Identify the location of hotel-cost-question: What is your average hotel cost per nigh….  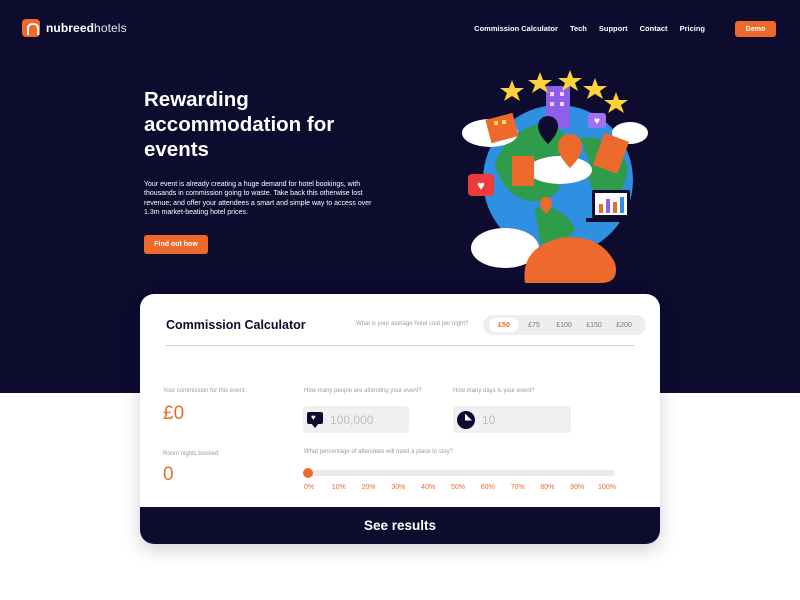
(412, 324).